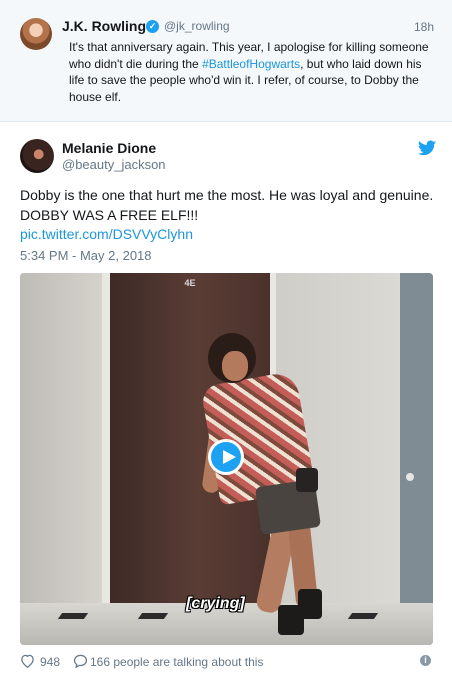 The image size is (452, 685). I want to click on tweet-footer: 948 166 people are talking about this i, so click(226, 662).